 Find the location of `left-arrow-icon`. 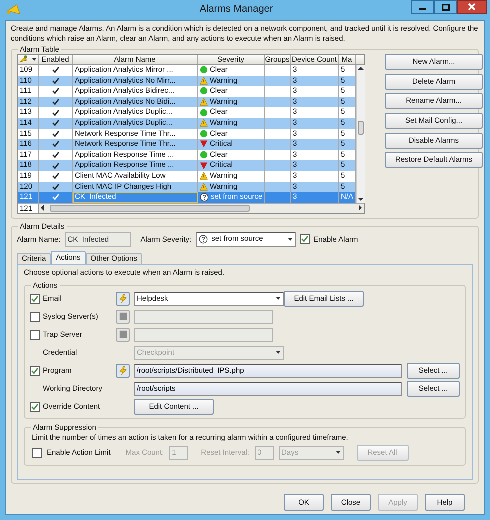

left-arrow-icon is located at coordinates (42, 208).